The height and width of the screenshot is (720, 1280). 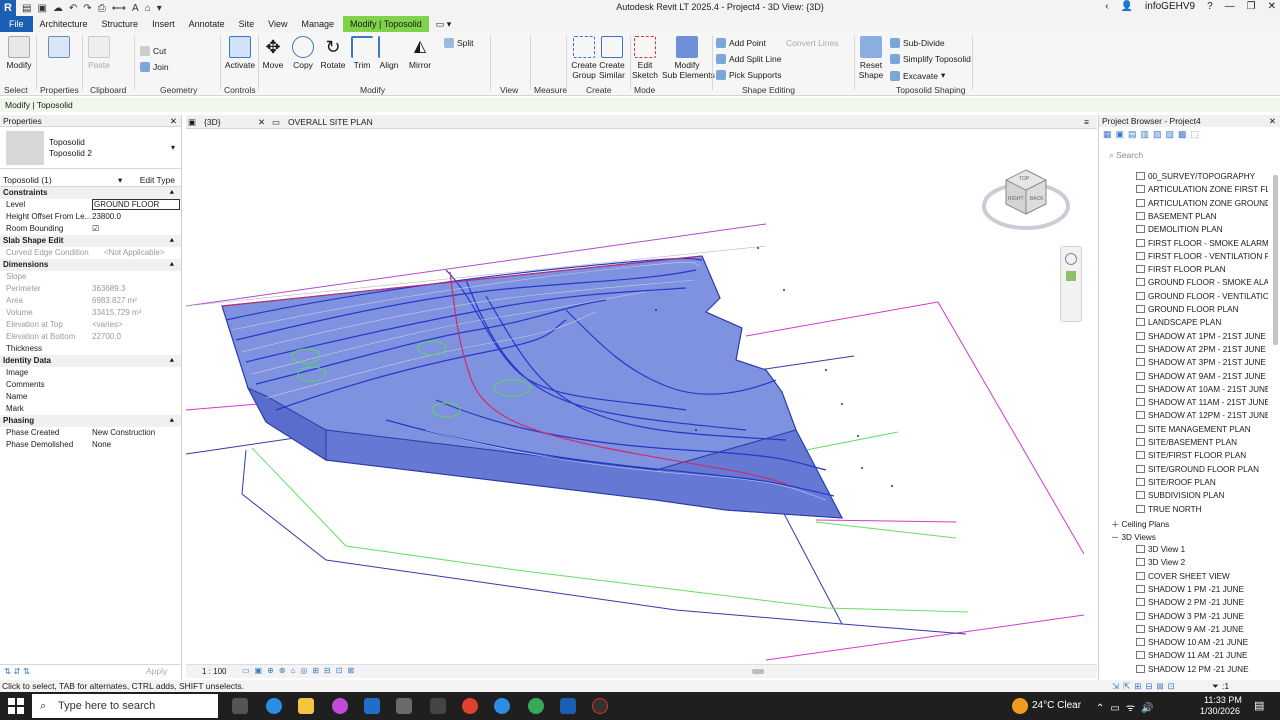 What do you see at coordinates (1202, 363) in the screenshot?
I see `browser-item: SHADOW AT 3PM - 21ST JUNE` at bounding box center [1202, 363].